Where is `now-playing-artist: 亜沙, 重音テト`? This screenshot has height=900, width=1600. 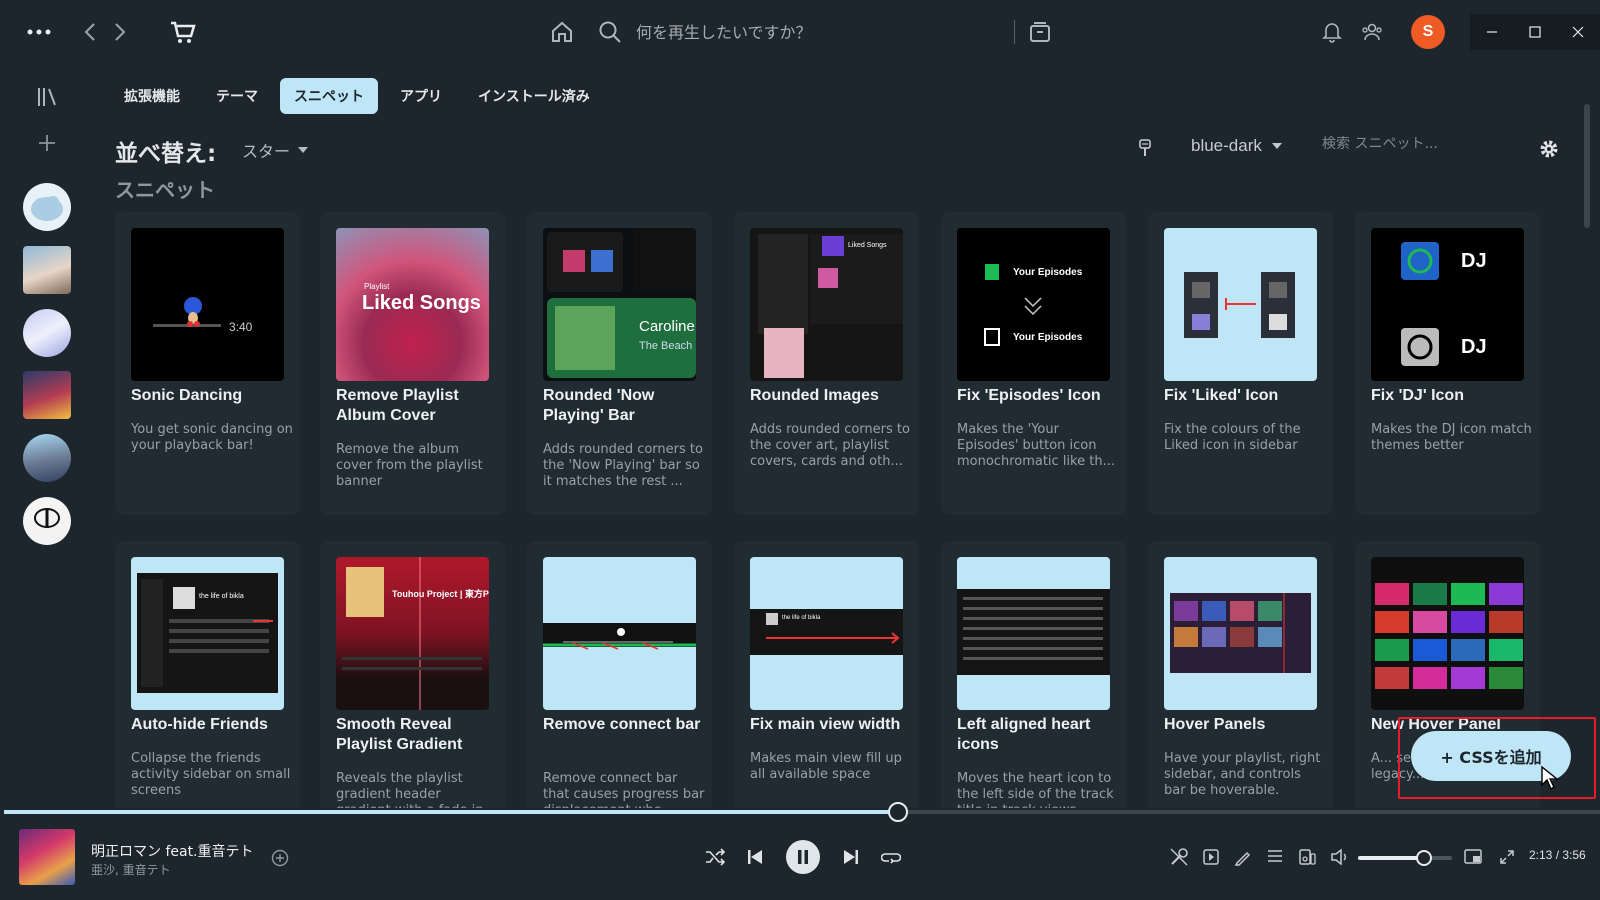
now-playing-artist: 亜沙, 重音テト is located at coordinates (131, 869).